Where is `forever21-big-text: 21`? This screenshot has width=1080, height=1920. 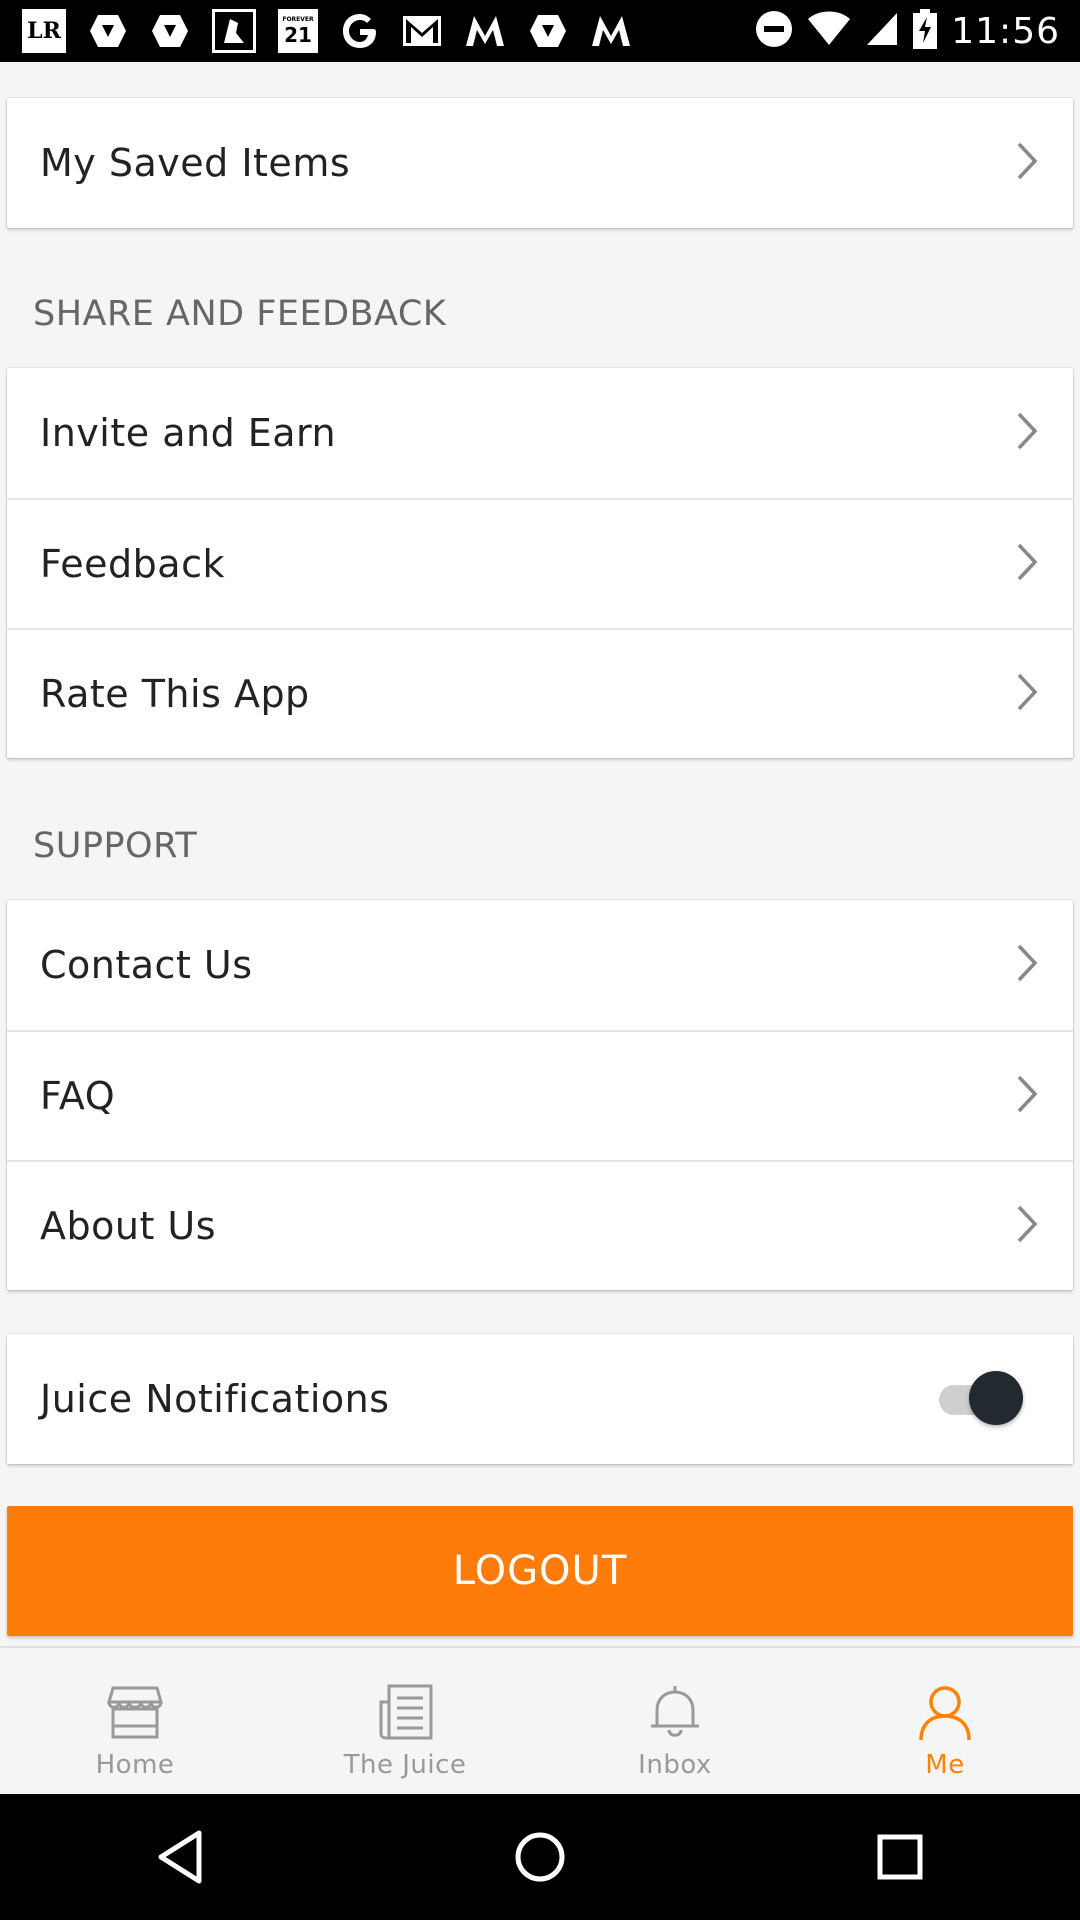 forever21-big-text: 21 is located at coordinates (298, 35).